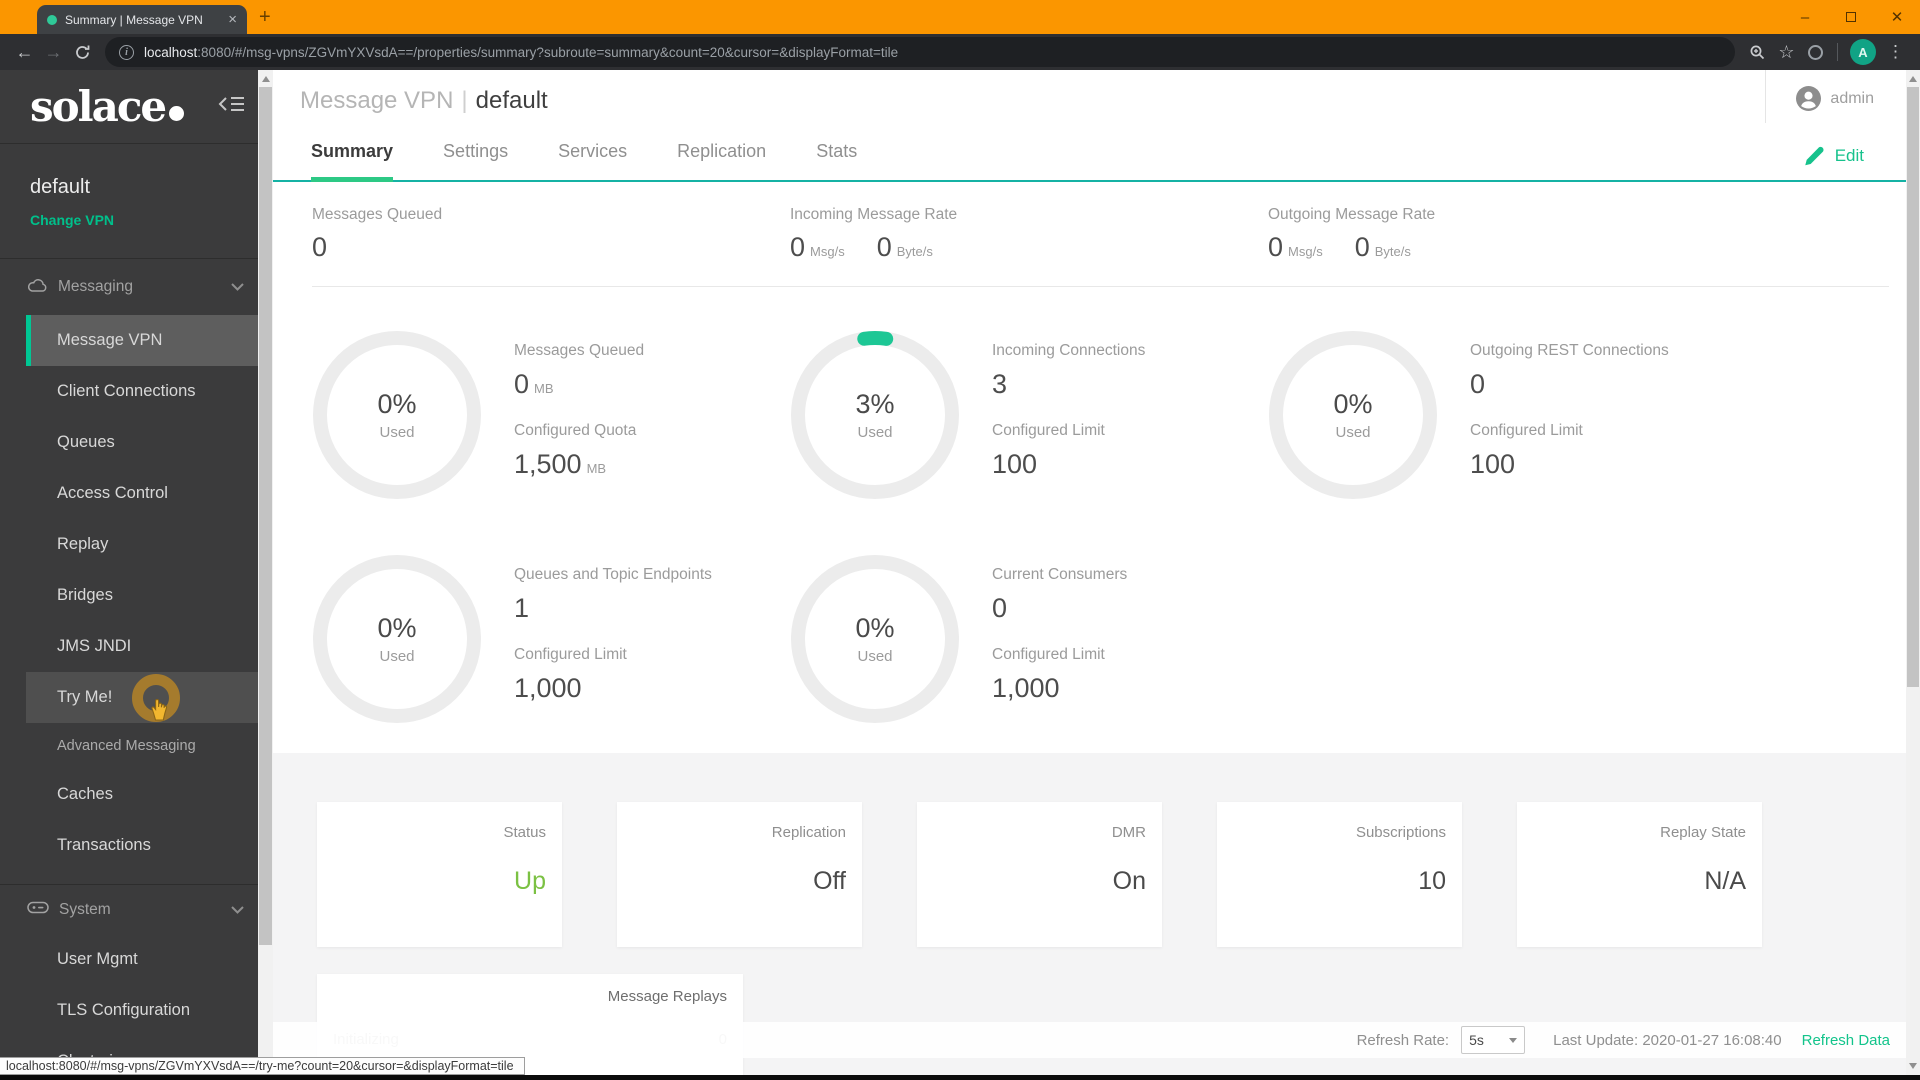 This screenshot has height=1080, width=1920. I want to click on tab-close-icon: ×, so click(232, 19).